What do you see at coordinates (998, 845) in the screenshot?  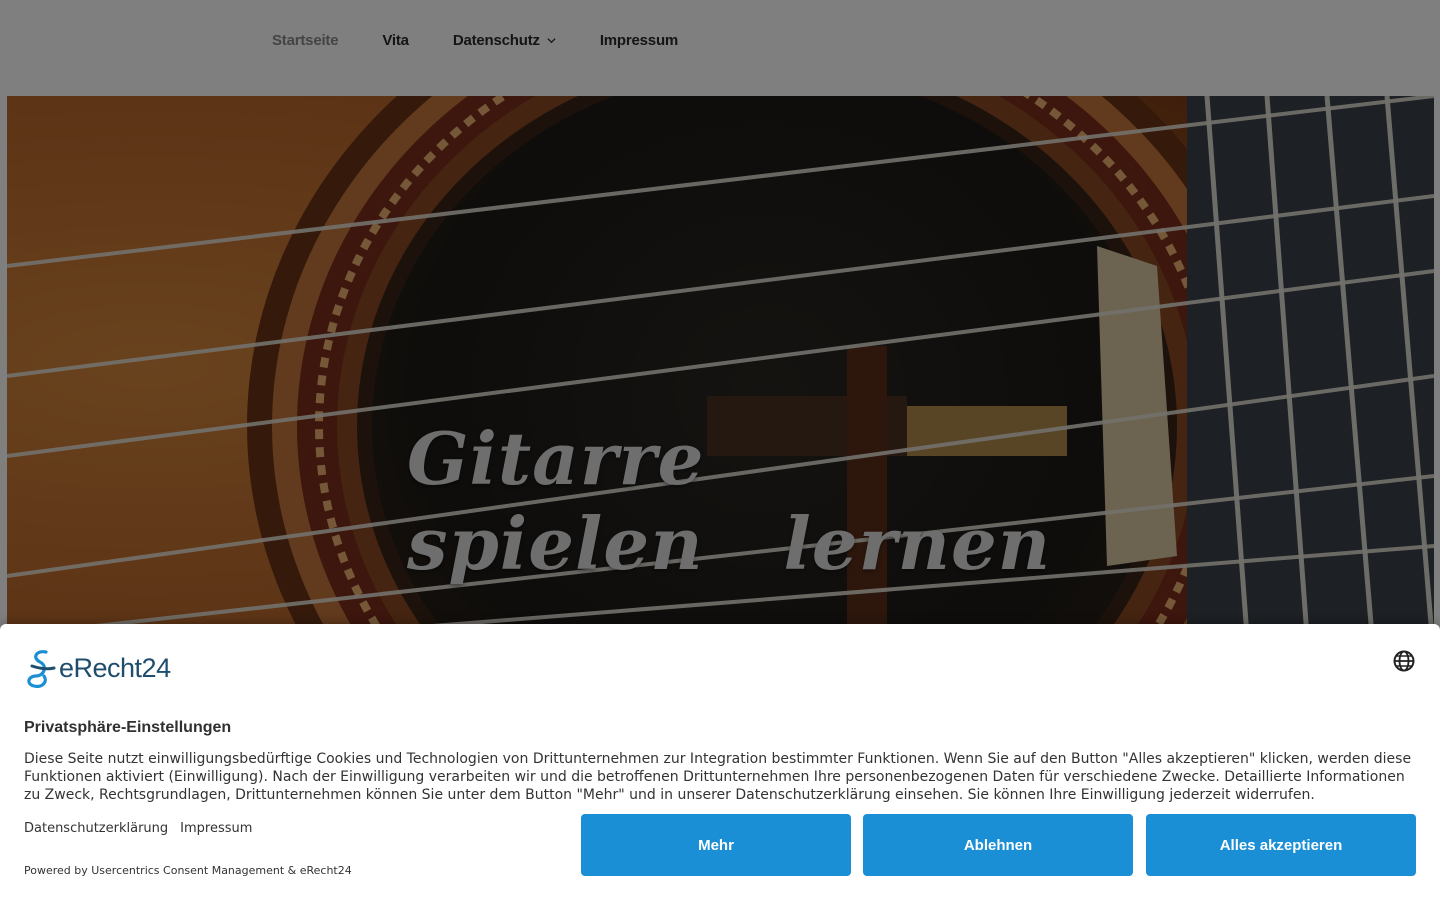 I see `decline-button: Ablehnen` at bounding box center [998, 845].